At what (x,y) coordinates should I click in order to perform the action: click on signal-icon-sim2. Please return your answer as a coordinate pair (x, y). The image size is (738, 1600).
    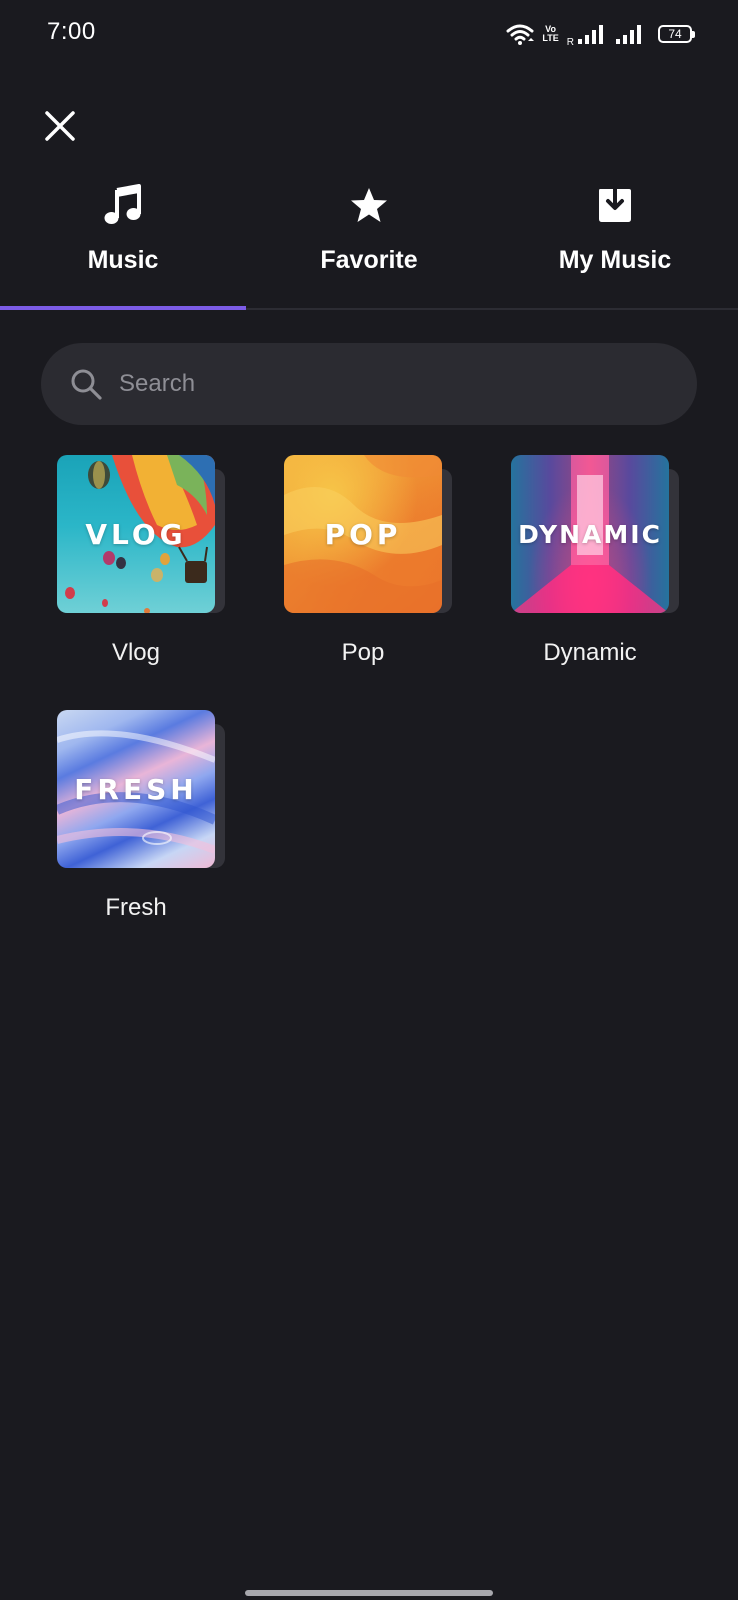
    Looking at the image, I should click on (628, 34).